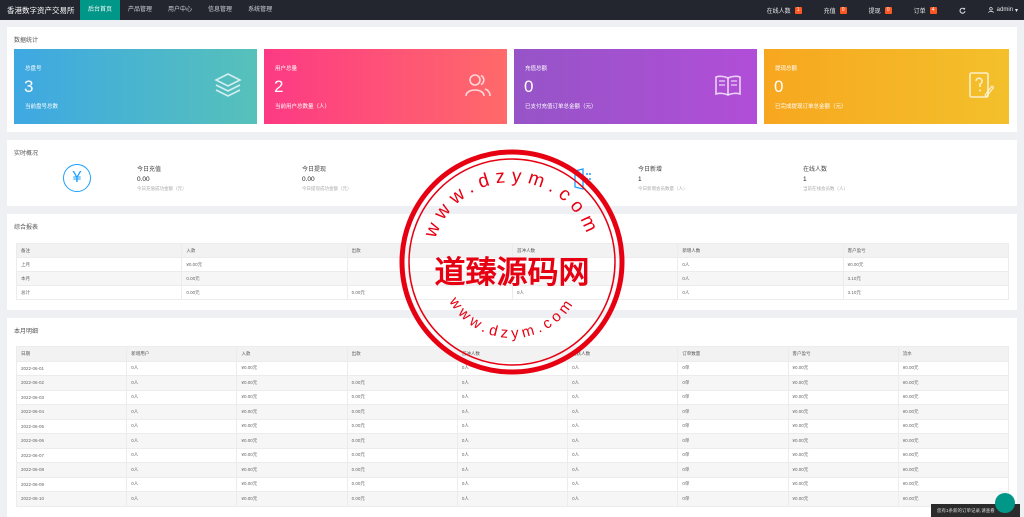  What do you see at coordinates (733, 354) in the screenshot?
I see `col-header: 订单数量` at bounding box center [733, 354].